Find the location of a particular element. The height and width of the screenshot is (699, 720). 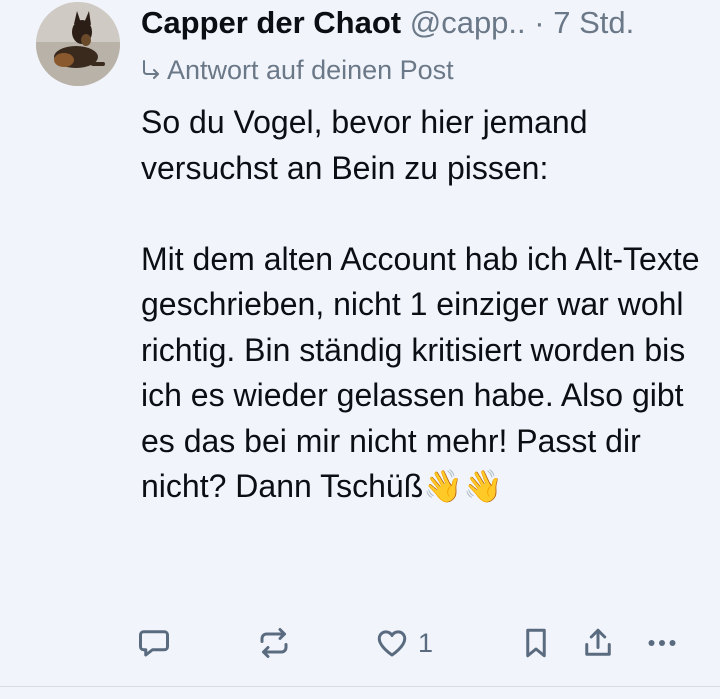

more-options-button is located at coordinates (662, 643).